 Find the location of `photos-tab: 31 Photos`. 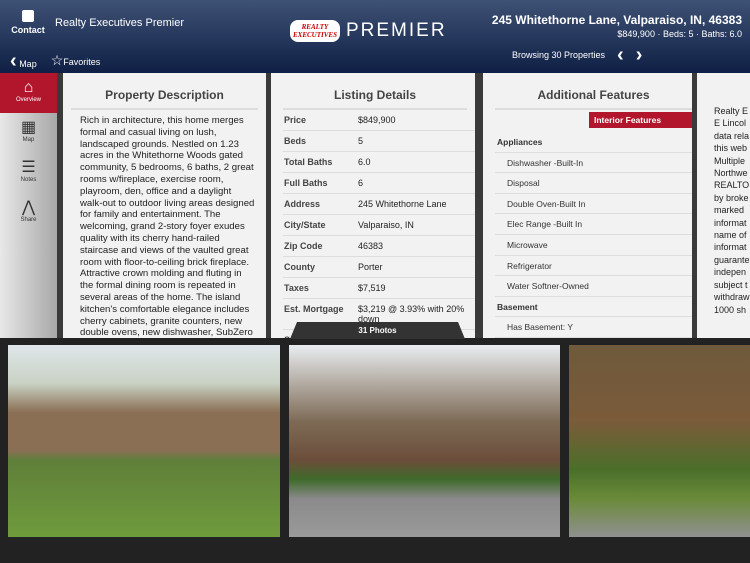

photos-tab: 31 Photos is located at coordinates (377, 330).